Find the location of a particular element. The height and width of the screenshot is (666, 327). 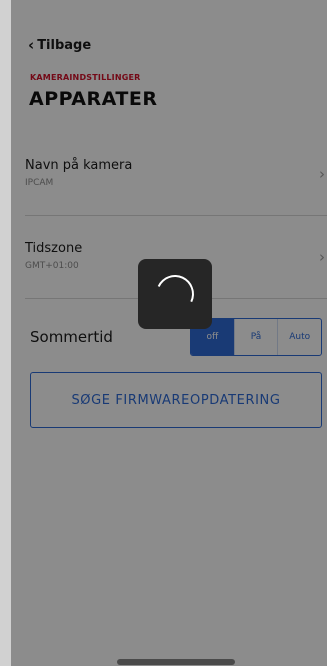

screen-edge is located at coordinates (5, 333).